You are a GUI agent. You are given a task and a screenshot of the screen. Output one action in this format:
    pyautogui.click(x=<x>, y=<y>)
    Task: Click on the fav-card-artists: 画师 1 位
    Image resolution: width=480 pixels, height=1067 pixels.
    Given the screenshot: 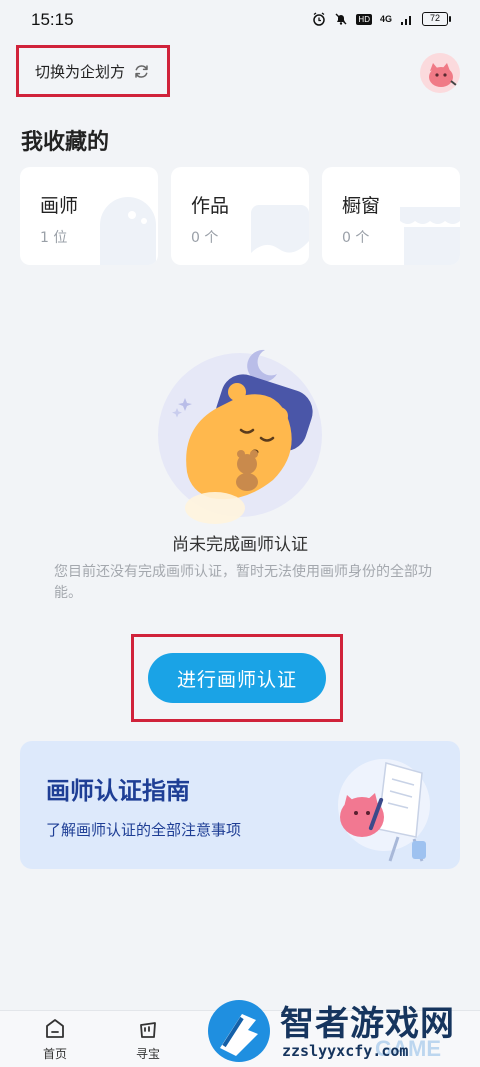 What is the action you would take?
    pyautogui.click(x=89, y=216)
    